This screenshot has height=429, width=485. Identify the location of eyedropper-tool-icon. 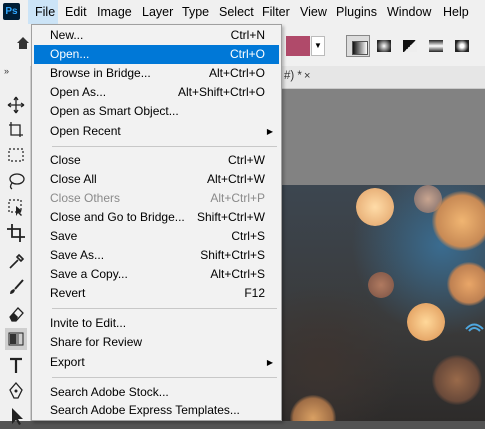
(16, 261).